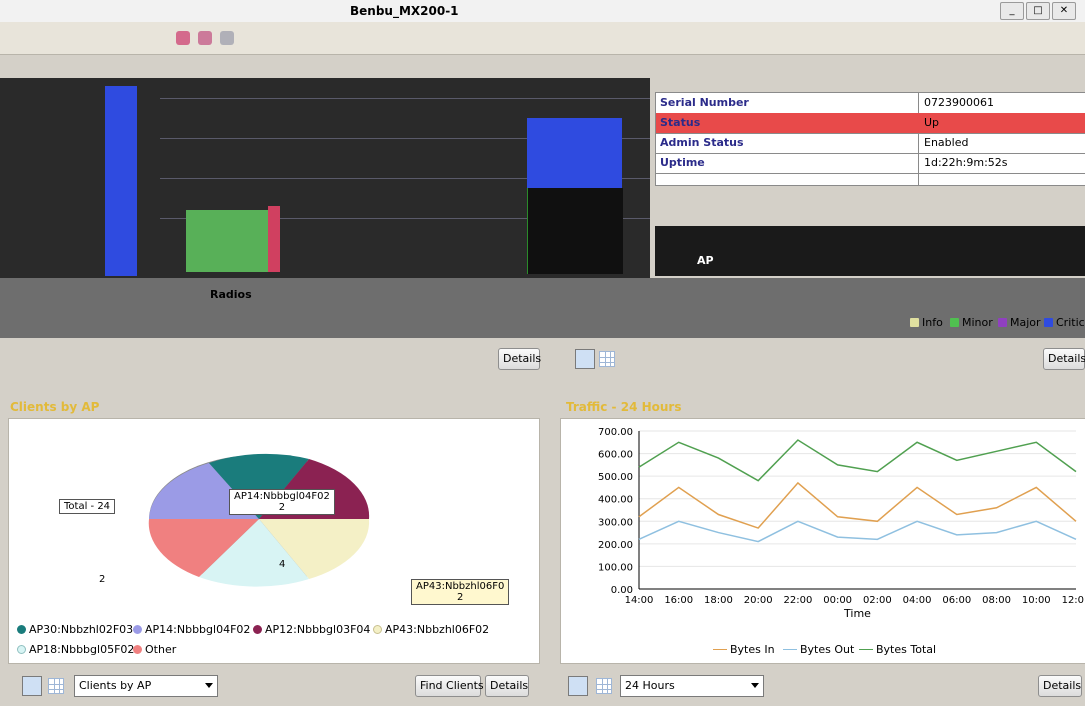  Describe the element at coordinates (615, 545) in the screenshot. I see `y-tick-label: 200.00` at that location.